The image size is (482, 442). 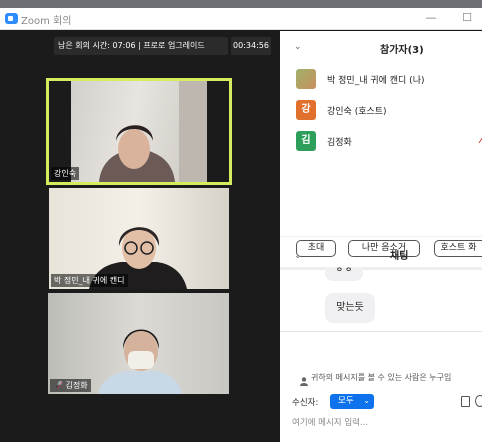 What do you see at coordinates (306, 141) in the screenshot?
I see `participant-initial-avatar: 김` at bounding box center [306, 141].